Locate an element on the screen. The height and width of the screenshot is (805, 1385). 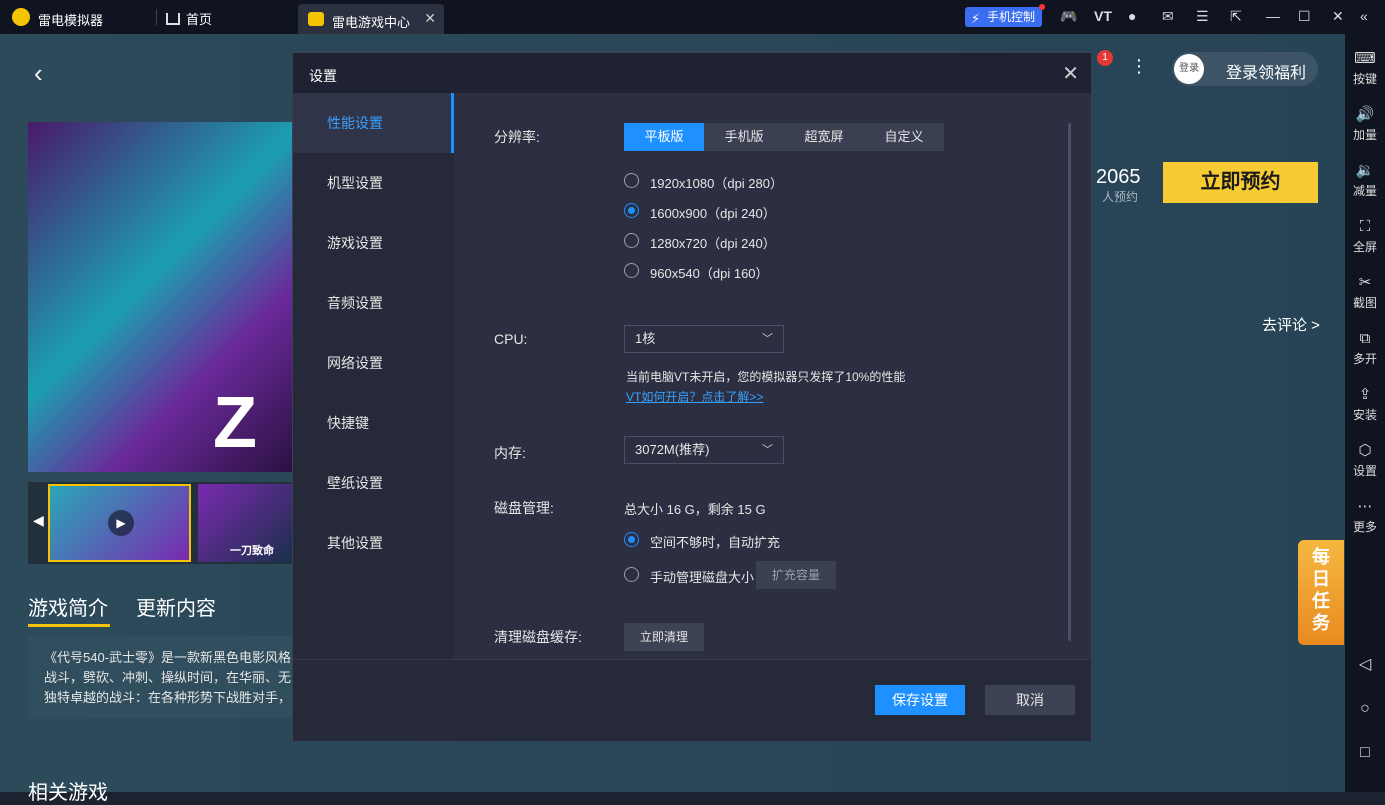
mode-tablet-button: 平板版 is located at coordinates (664, 137).